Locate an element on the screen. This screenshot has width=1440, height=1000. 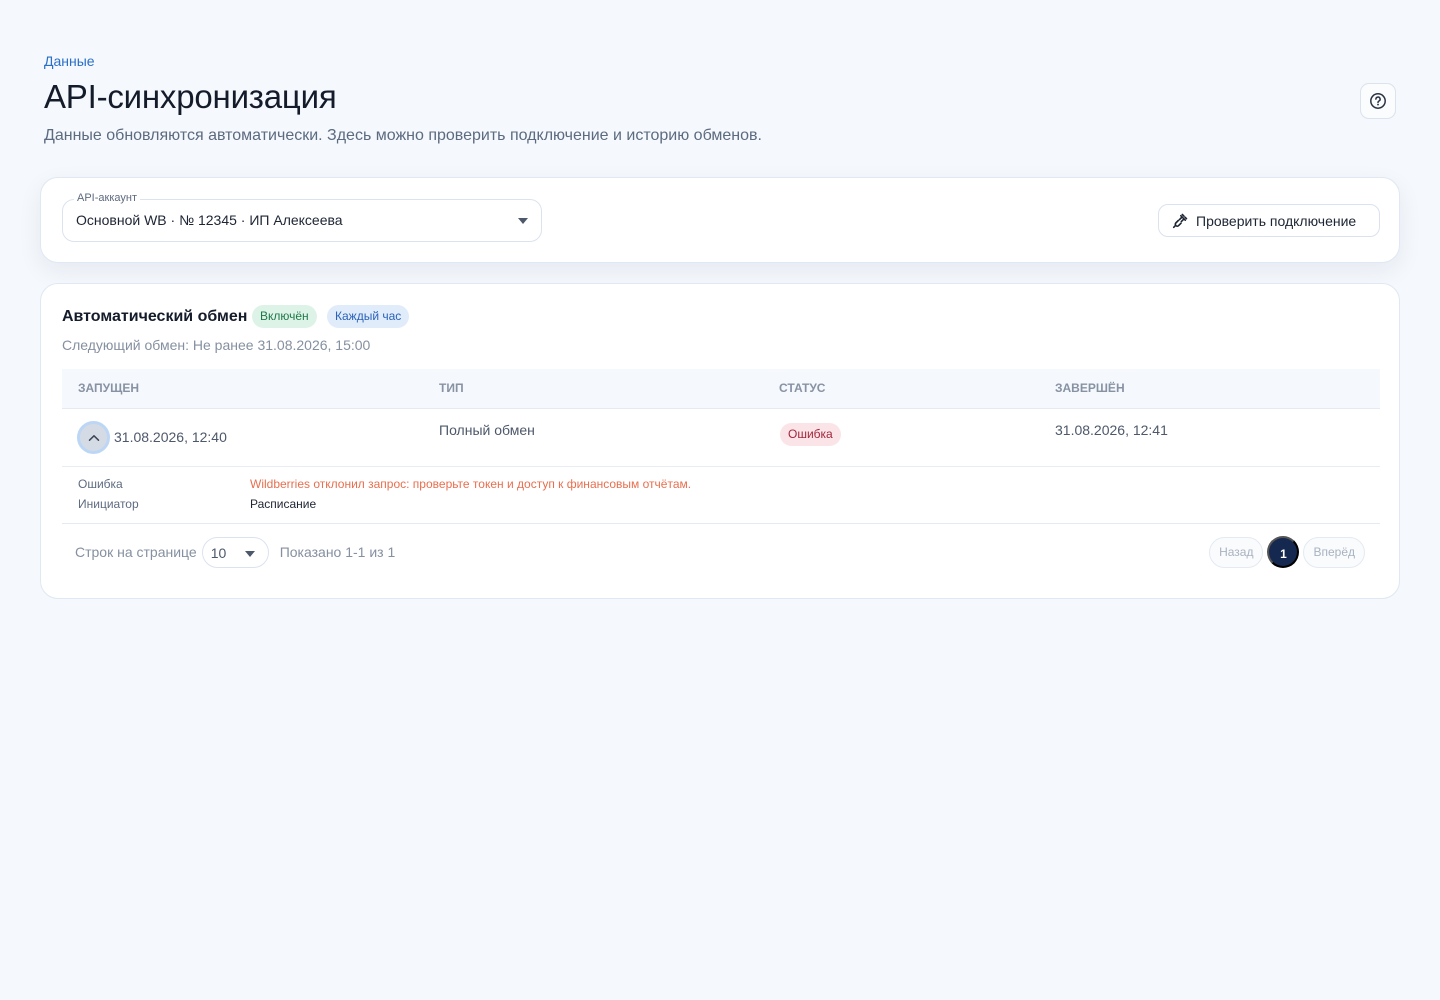
account-select-value: Основной WB · № 12345 · ИП Алексеева is located at coordinates (209, 220).